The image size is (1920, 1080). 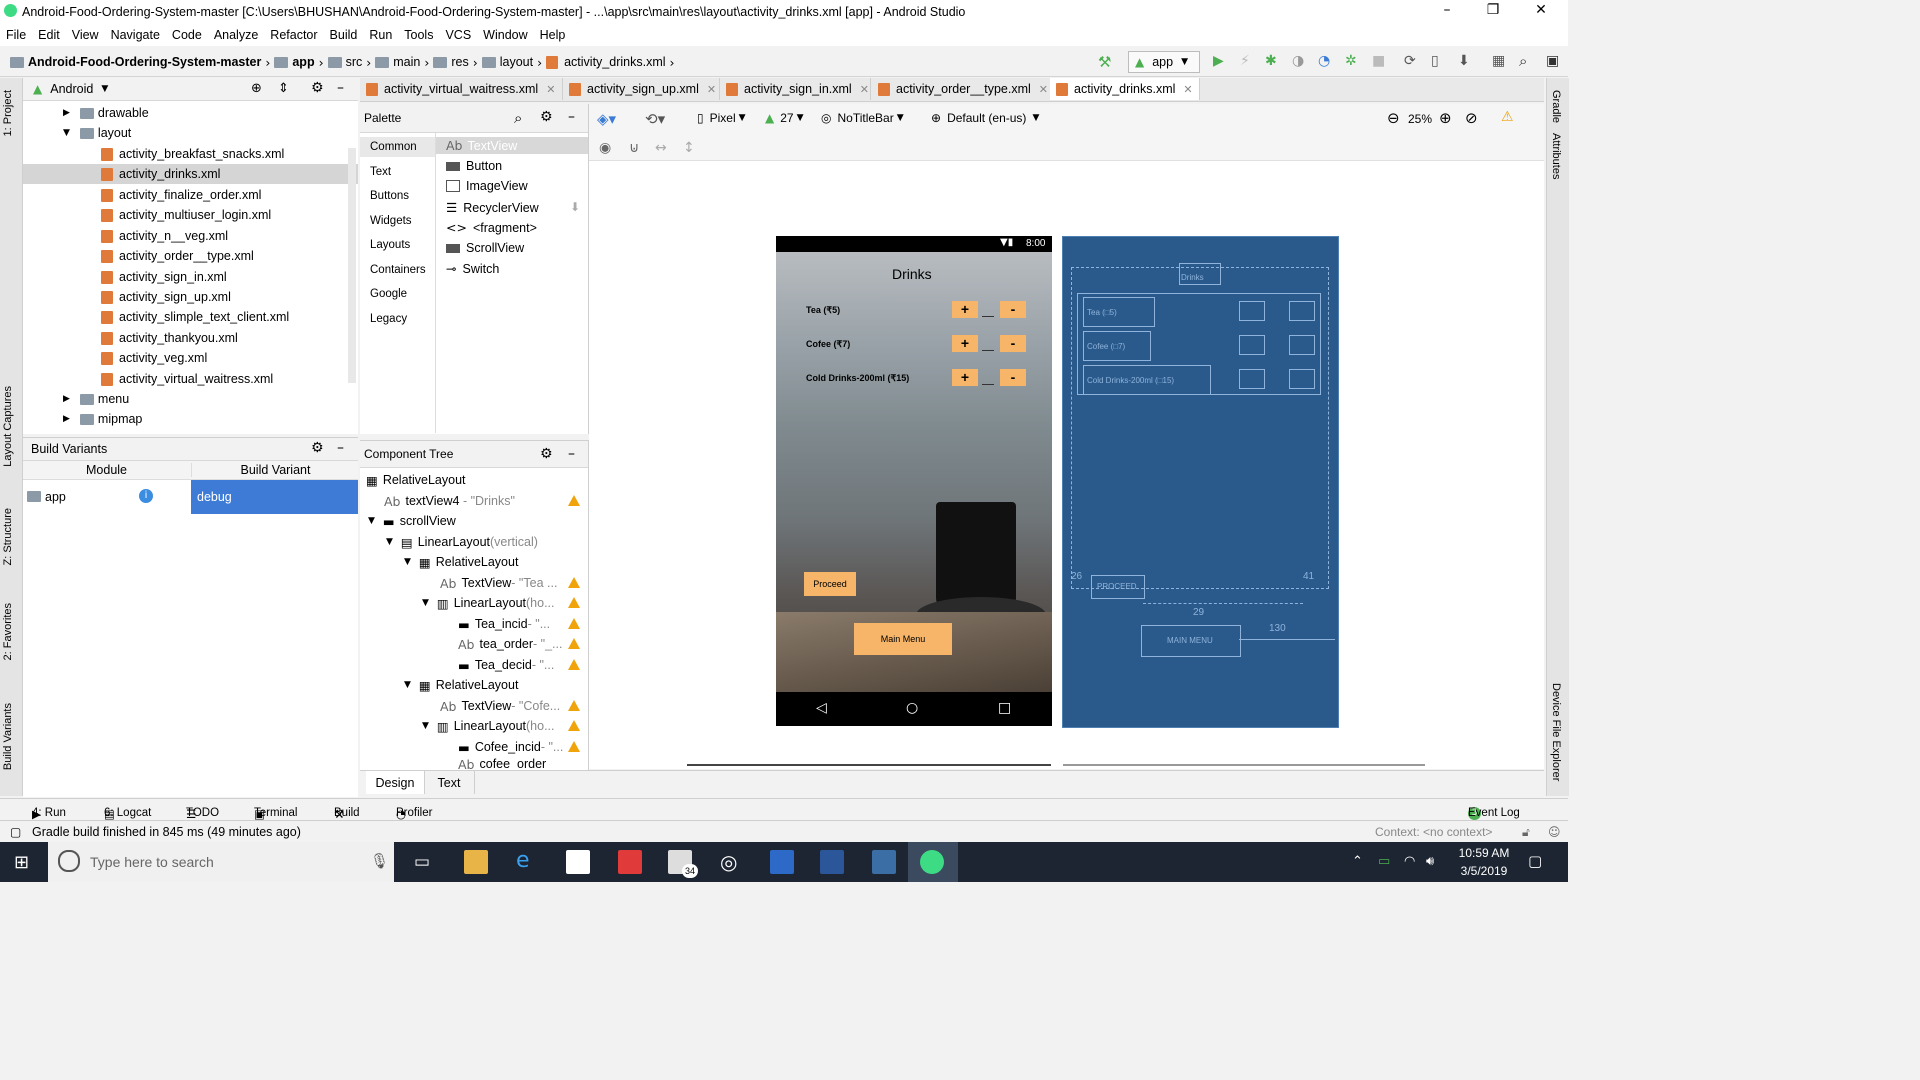 I want to click on zoom-in-icon: ⊕, so click(x=1445, y=118).